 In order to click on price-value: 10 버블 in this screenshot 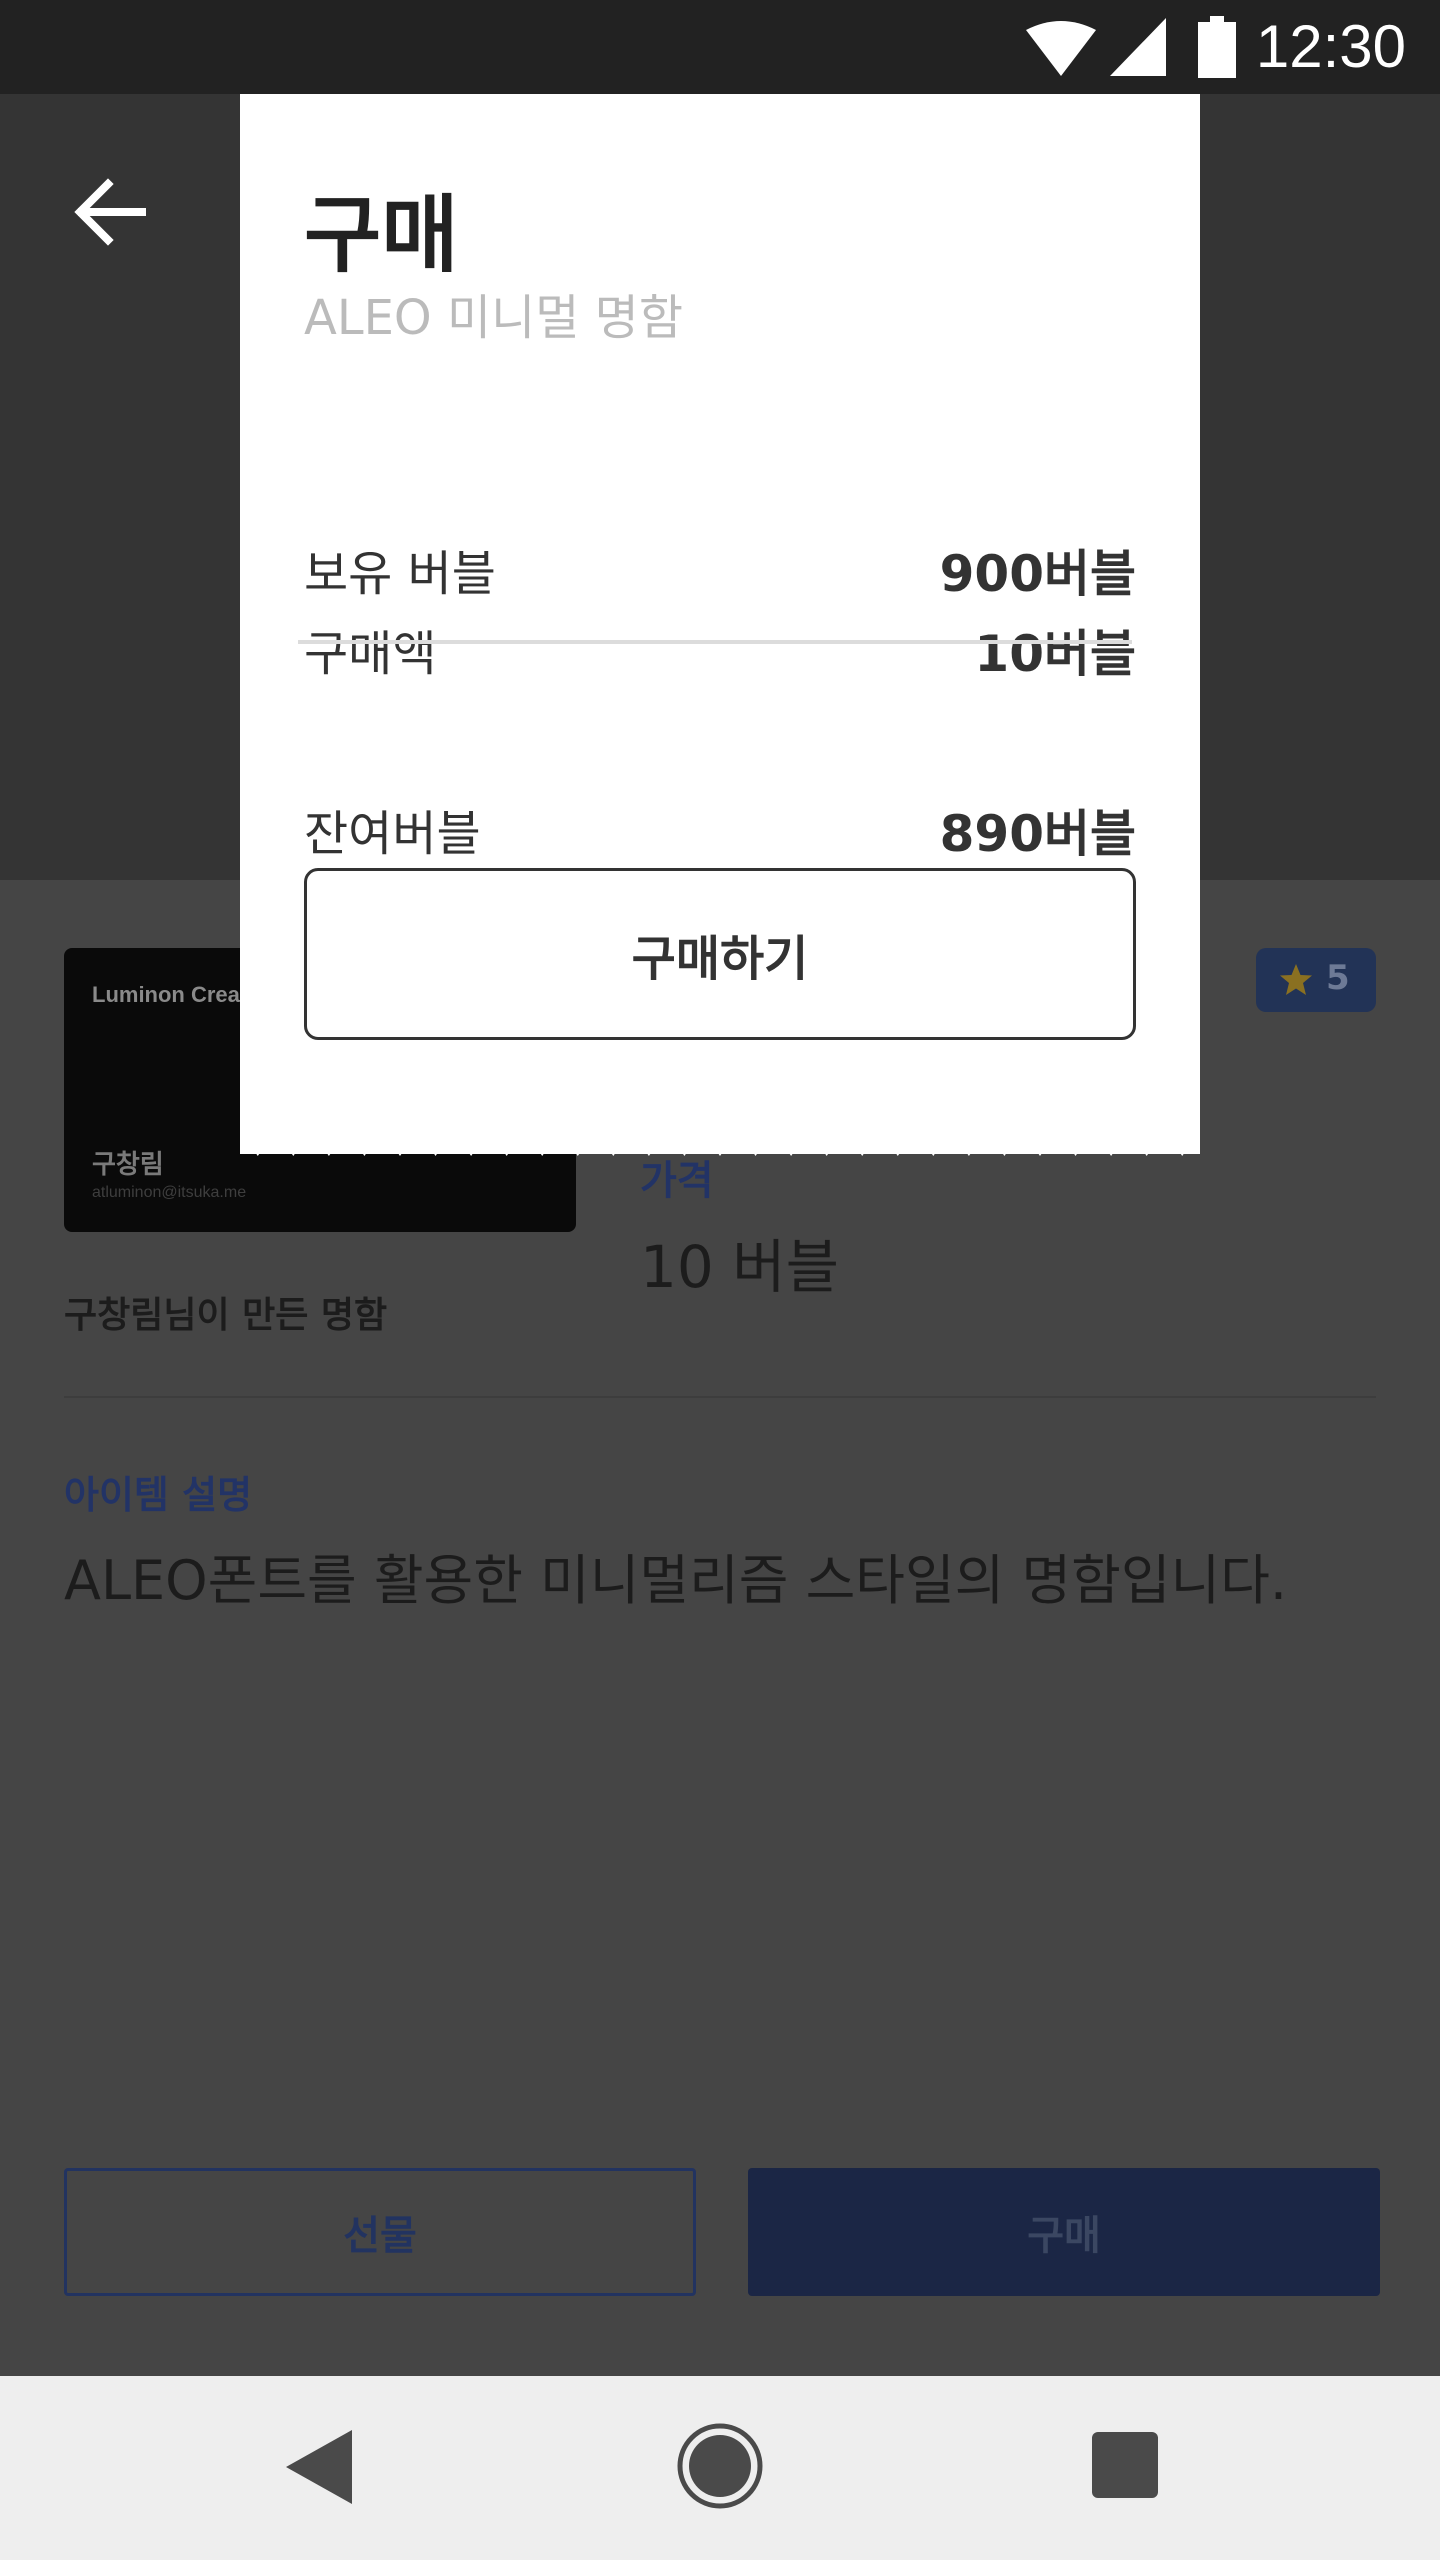, I will do `click(739, 1267)`.